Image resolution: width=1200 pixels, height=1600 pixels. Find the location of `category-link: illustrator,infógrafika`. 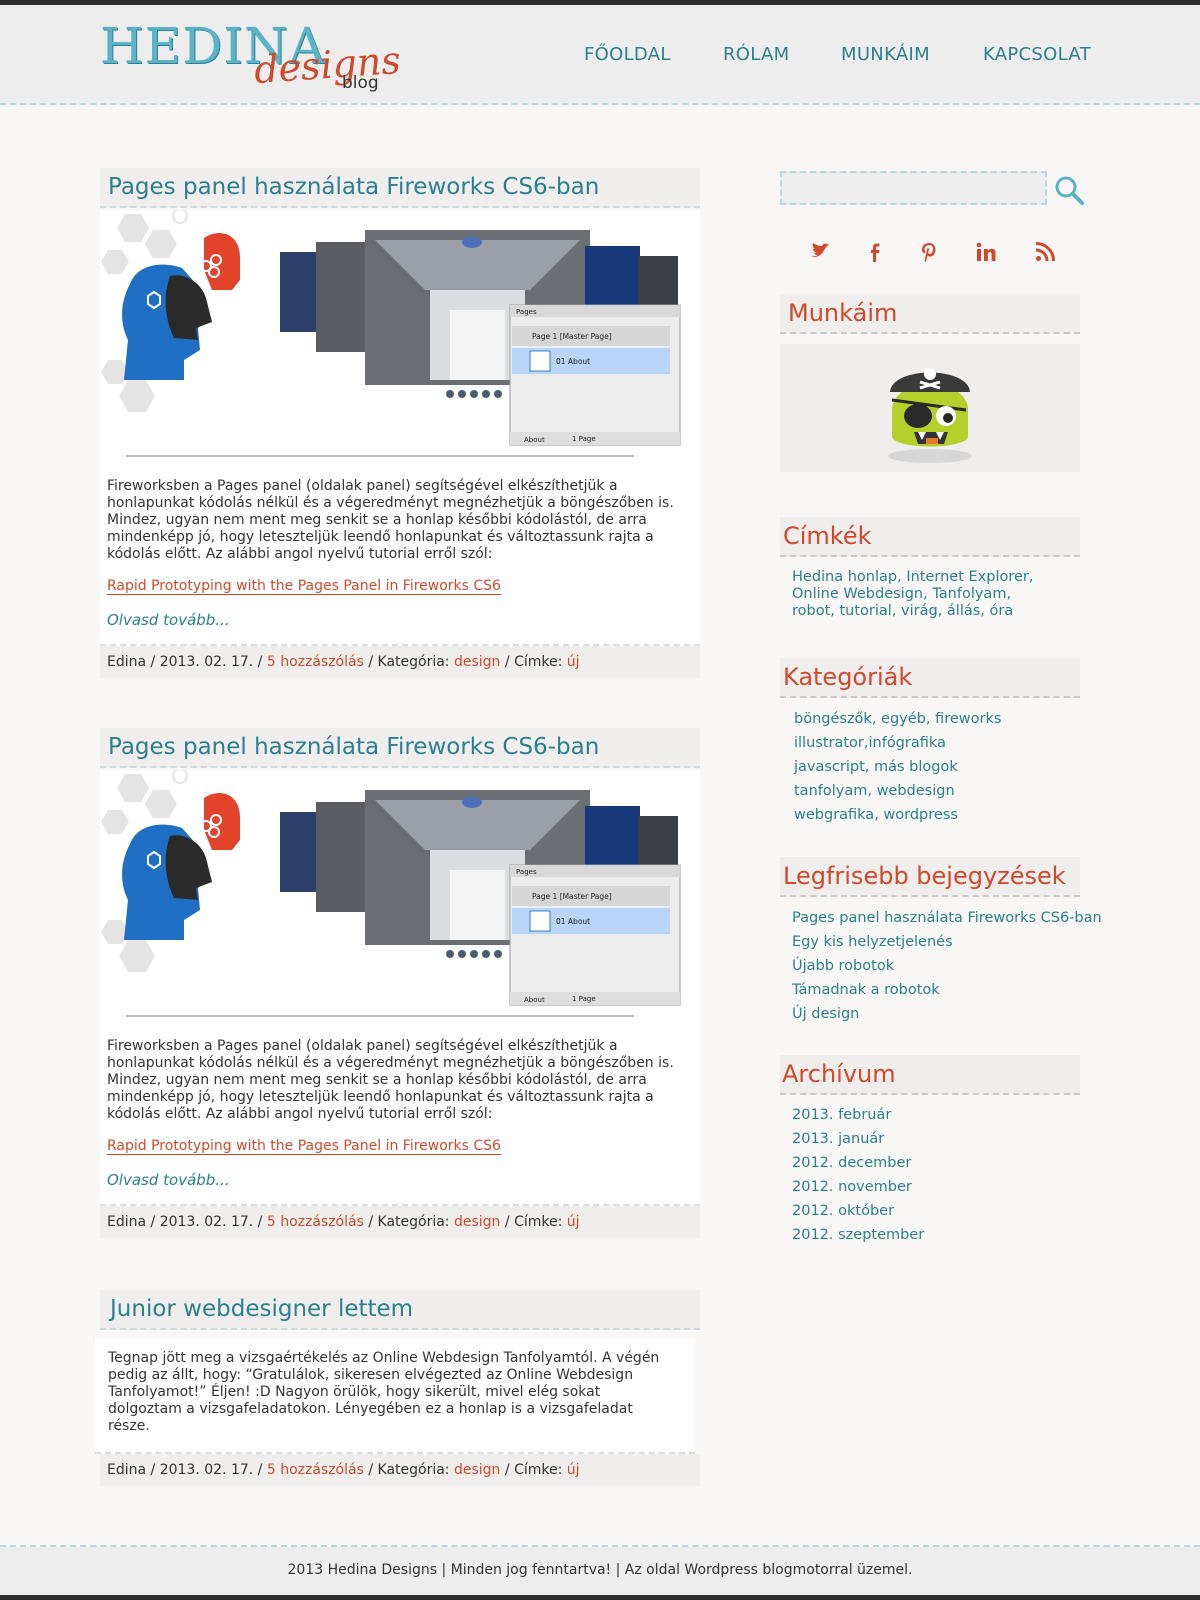

category-link: illustrator,infógrafika is located at coordinates (897, 747).